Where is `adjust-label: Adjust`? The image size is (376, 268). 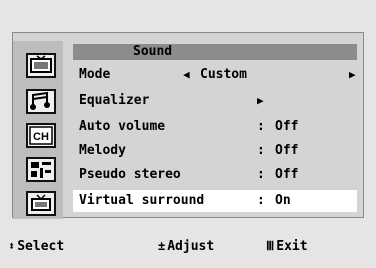 adjust-label: Adjust is located at coordinates (191, 246).